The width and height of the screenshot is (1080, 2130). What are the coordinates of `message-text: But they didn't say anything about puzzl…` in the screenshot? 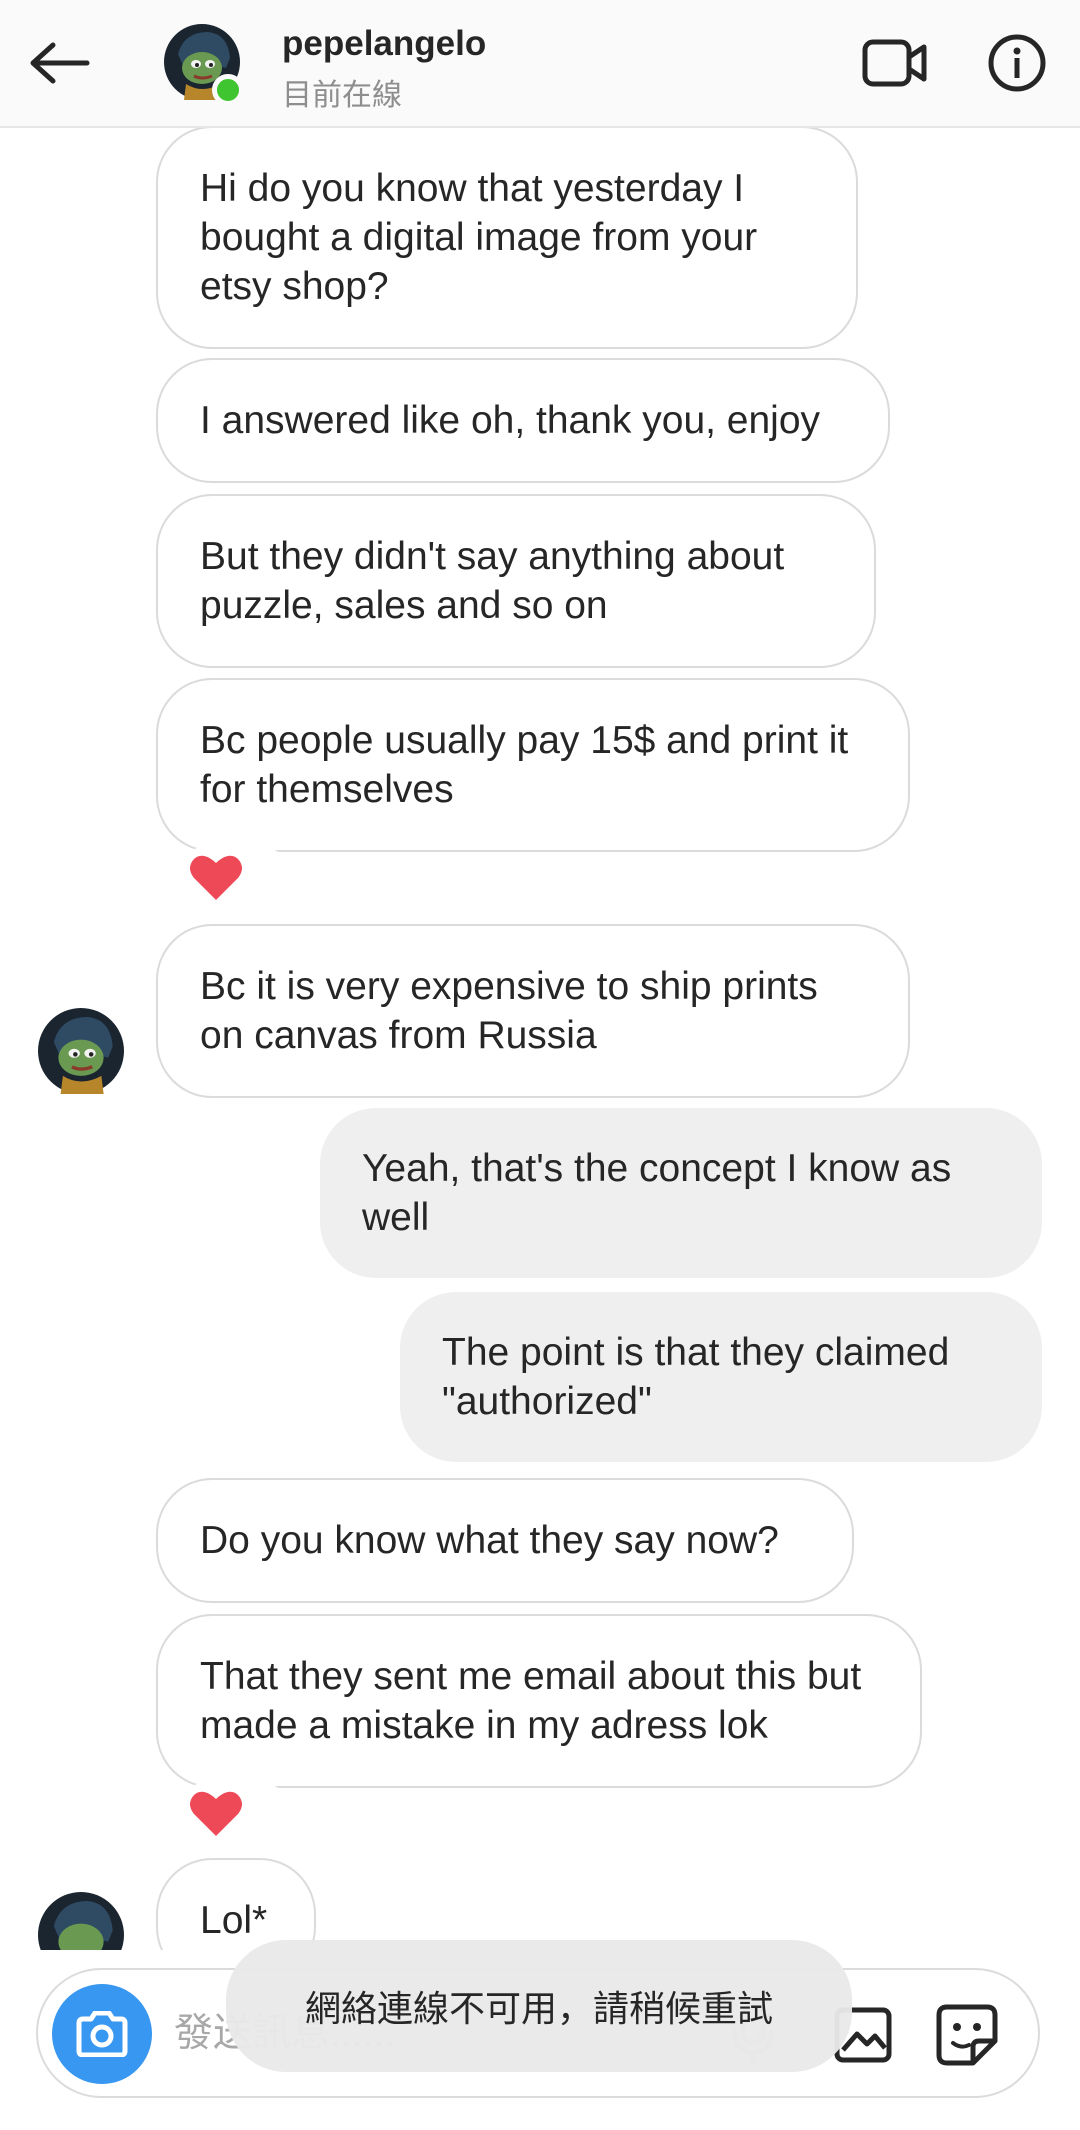 It's located at (492, 581).